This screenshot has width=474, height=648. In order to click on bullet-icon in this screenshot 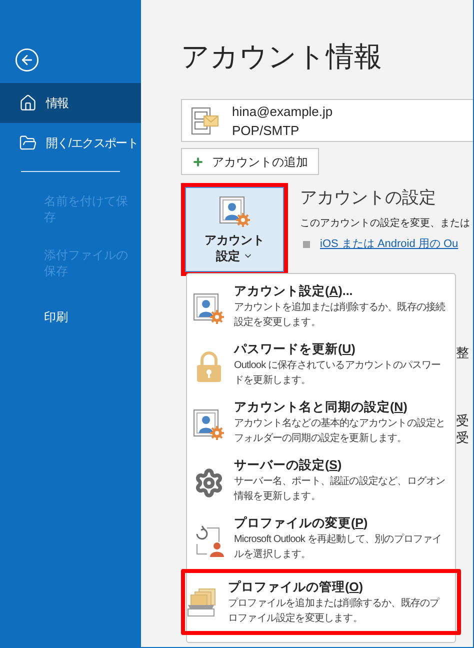, I will do `click(306, 244)`.